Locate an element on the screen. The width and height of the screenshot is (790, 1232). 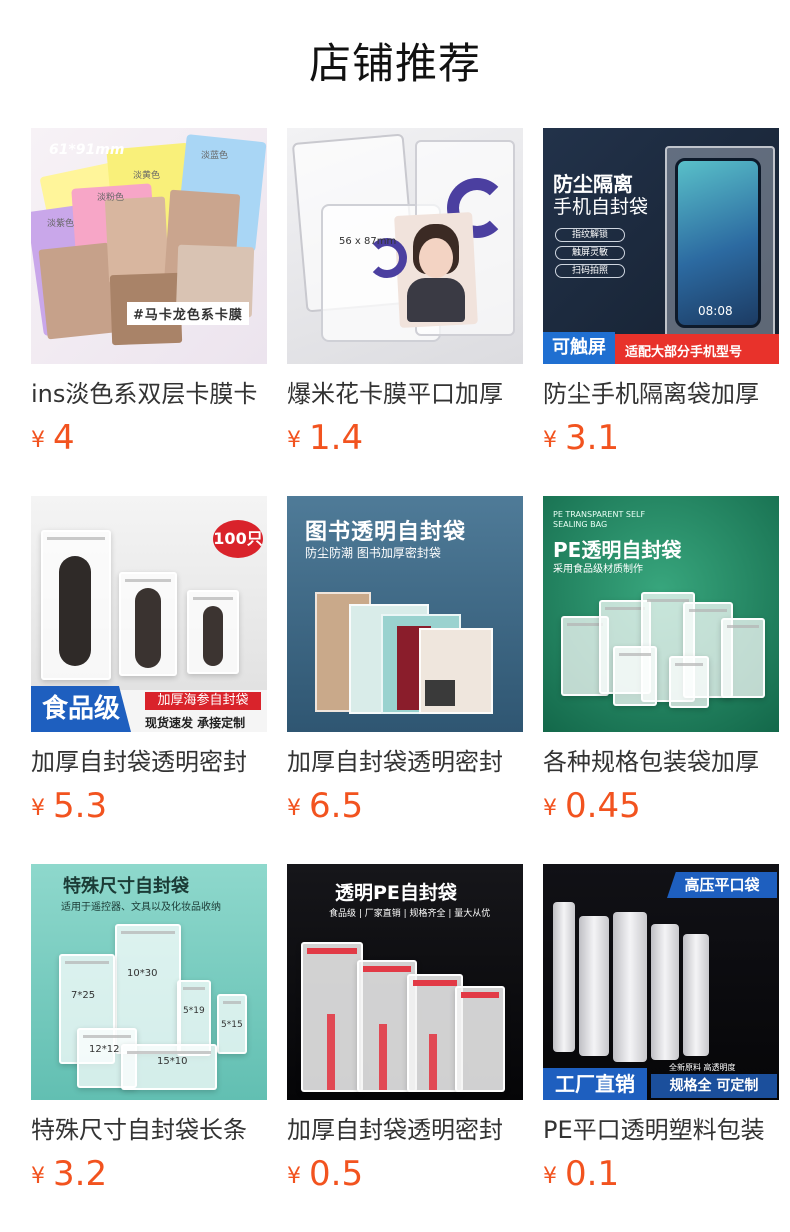
image-sub: 适用于遥控器、文具以及化妆品收纳 is located at coordinates (141, 907).